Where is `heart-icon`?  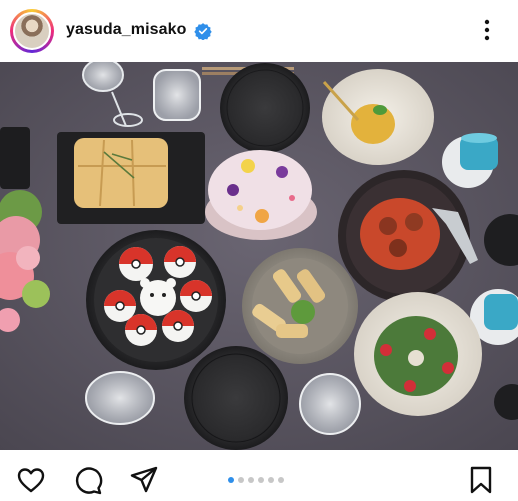 heart-icon is located at coordinates (31, 480).